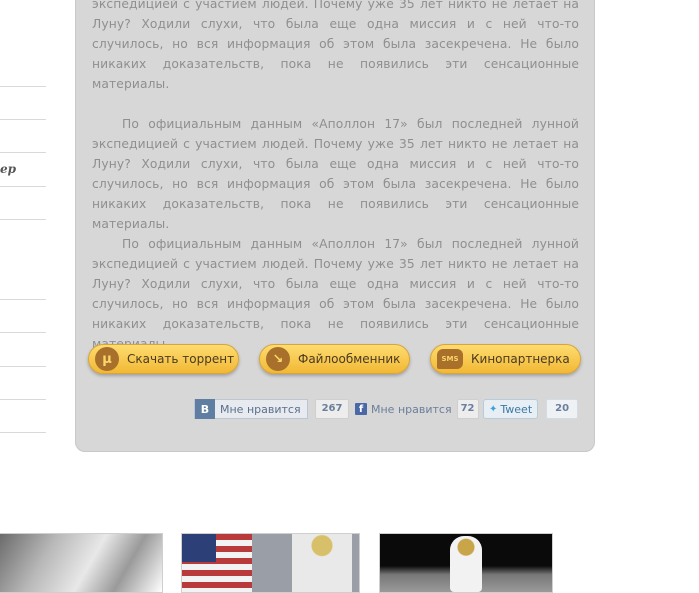 The width and height of the screenshot is (699, 593). Describe the element at coordinates (467, 409) in the screenshot. I see `fb-like-count: 72` at that location.